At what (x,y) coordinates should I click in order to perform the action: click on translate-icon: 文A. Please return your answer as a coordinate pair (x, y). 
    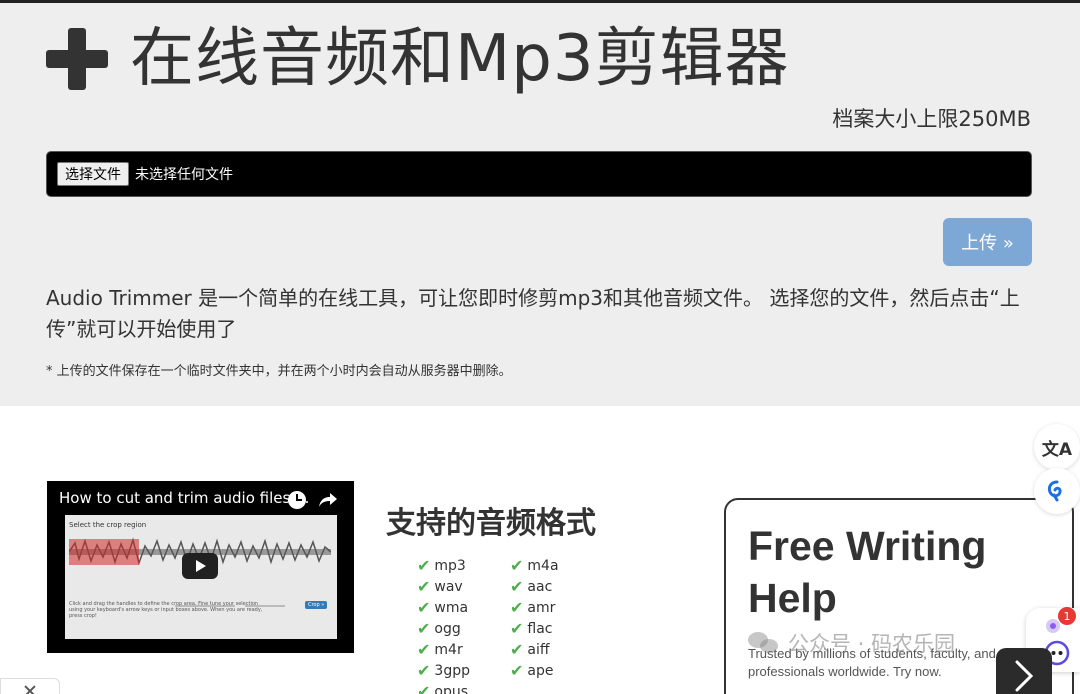
    Looking at the image, I should click on (1057, 449).